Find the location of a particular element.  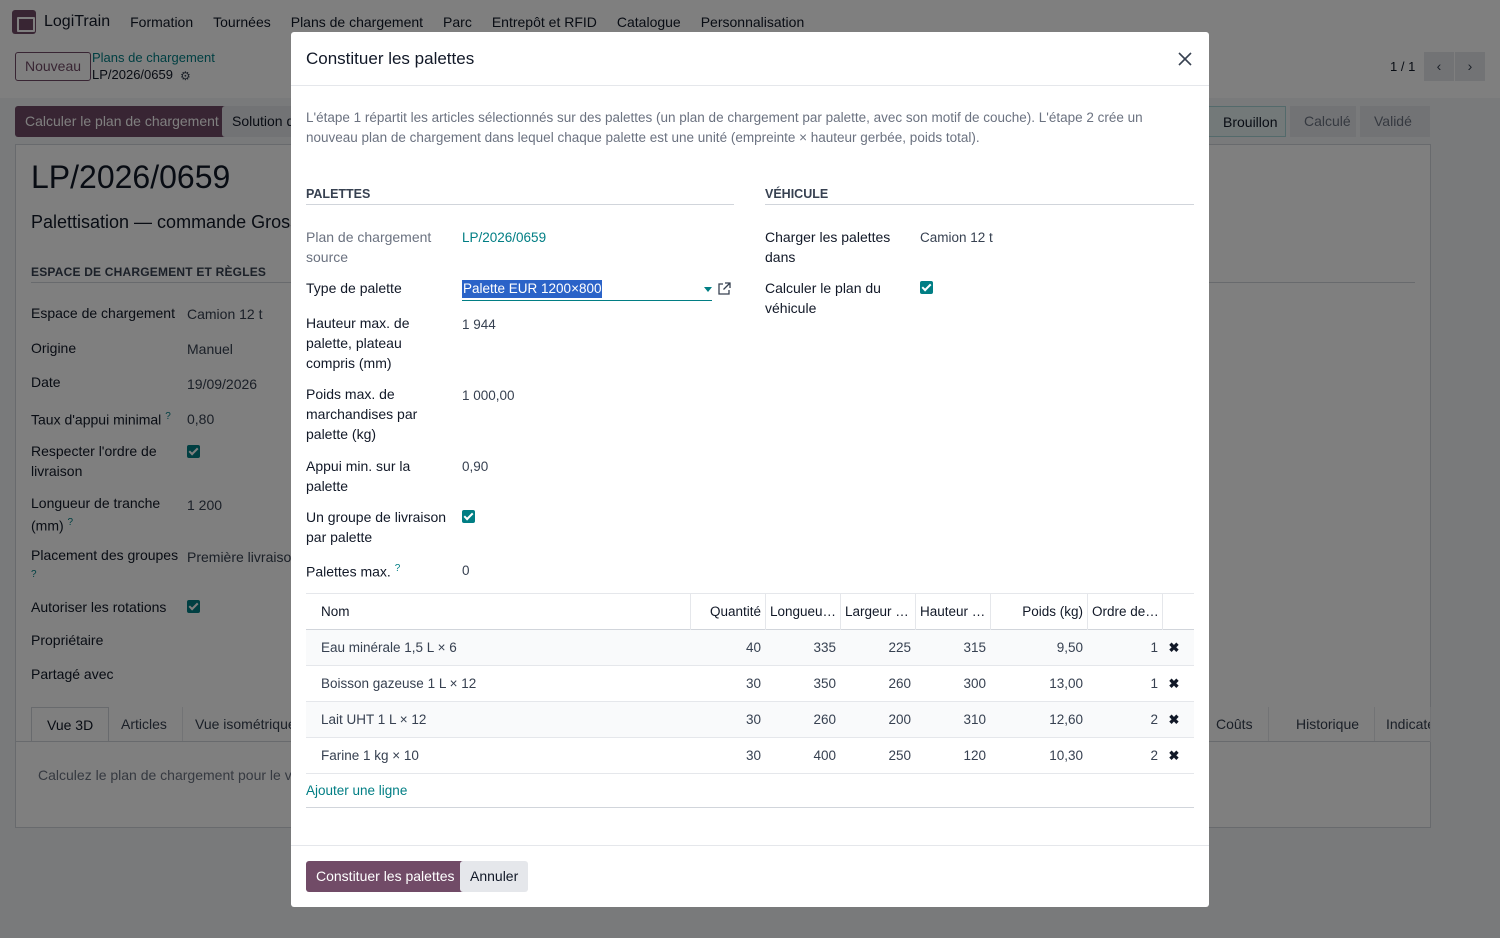

label-load-pallets-into: Charger les palettes dans is located at coordinates (828, 247).